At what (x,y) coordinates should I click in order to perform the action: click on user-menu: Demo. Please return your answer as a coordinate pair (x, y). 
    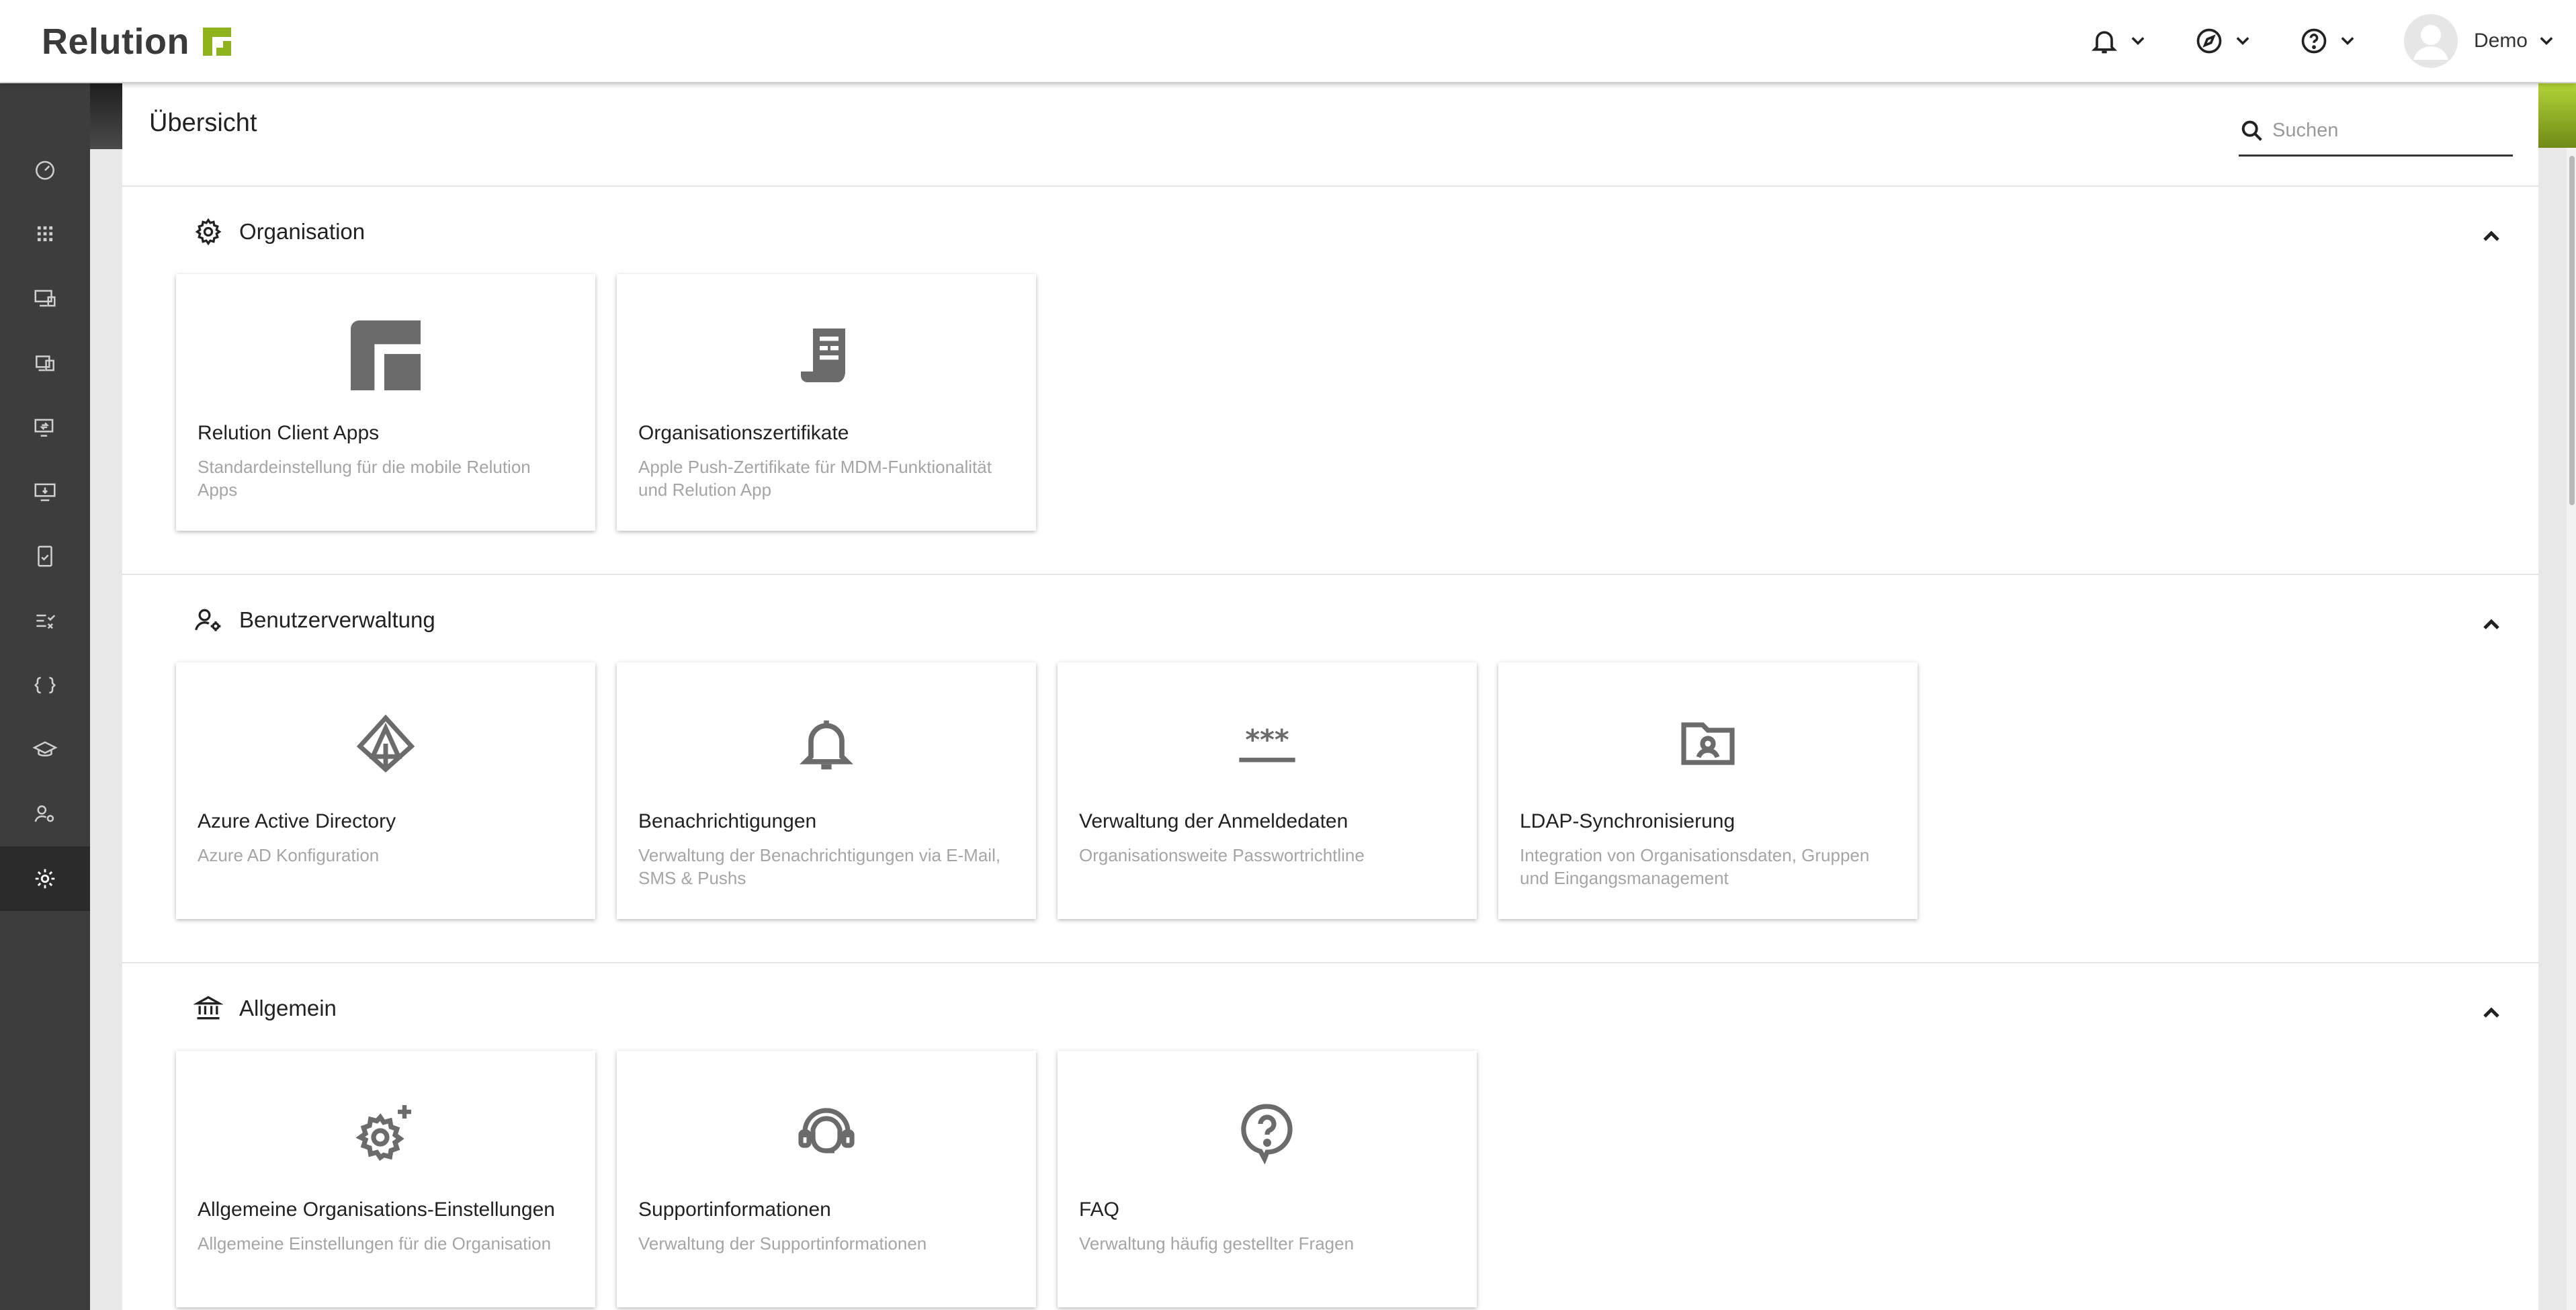
    Looking at the image, I should click on (2479, 41).